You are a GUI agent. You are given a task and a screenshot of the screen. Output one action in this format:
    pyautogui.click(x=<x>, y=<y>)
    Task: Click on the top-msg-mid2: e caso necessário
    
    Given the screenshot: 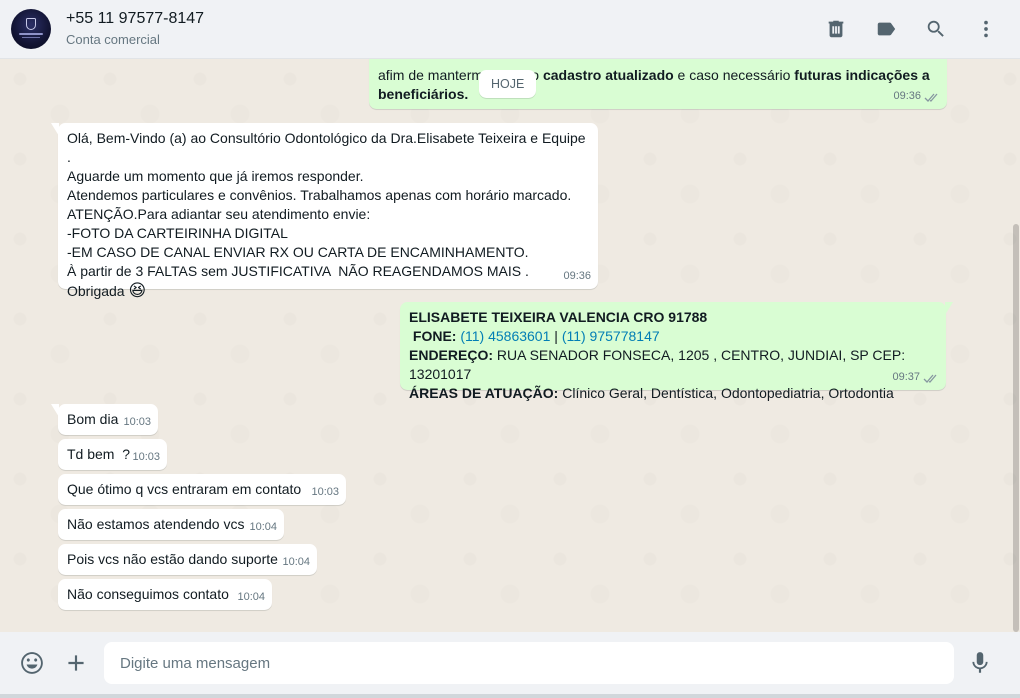 What is the action you would take?
    pyautogui.click(x=734, y=75)
    